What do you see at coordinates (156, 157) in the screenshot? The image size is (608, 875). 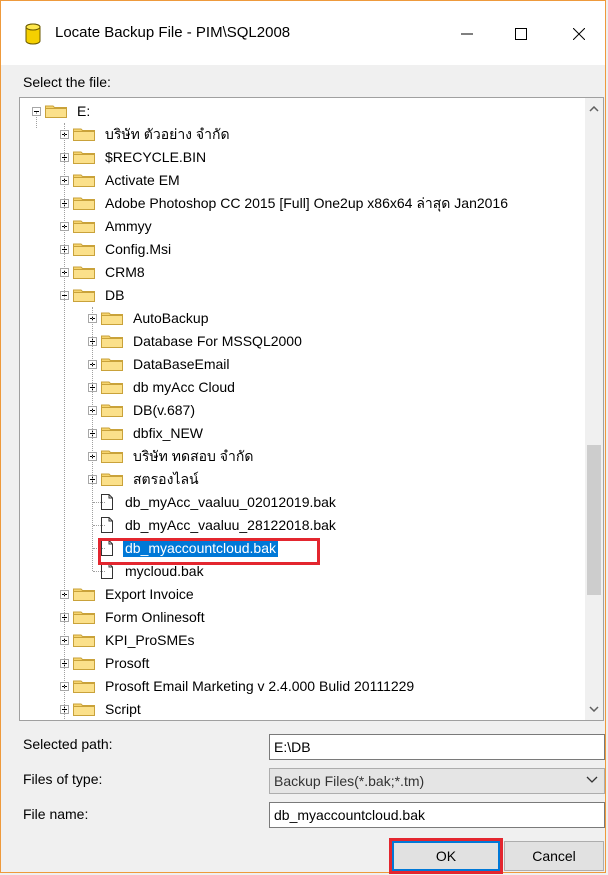 I see `tree-item-label: $RECYCLE.BIN` at bounding box center [156, 157].